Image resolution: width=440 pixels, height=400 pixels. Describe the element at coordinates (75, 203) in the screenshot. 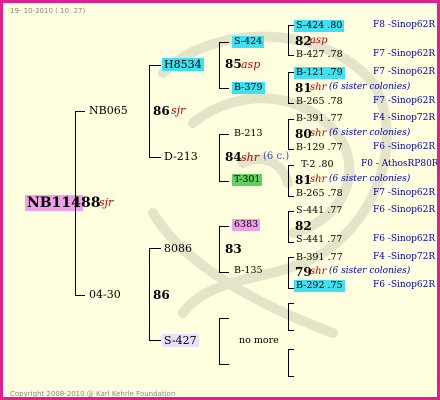

I see `root-bracket` at that location.